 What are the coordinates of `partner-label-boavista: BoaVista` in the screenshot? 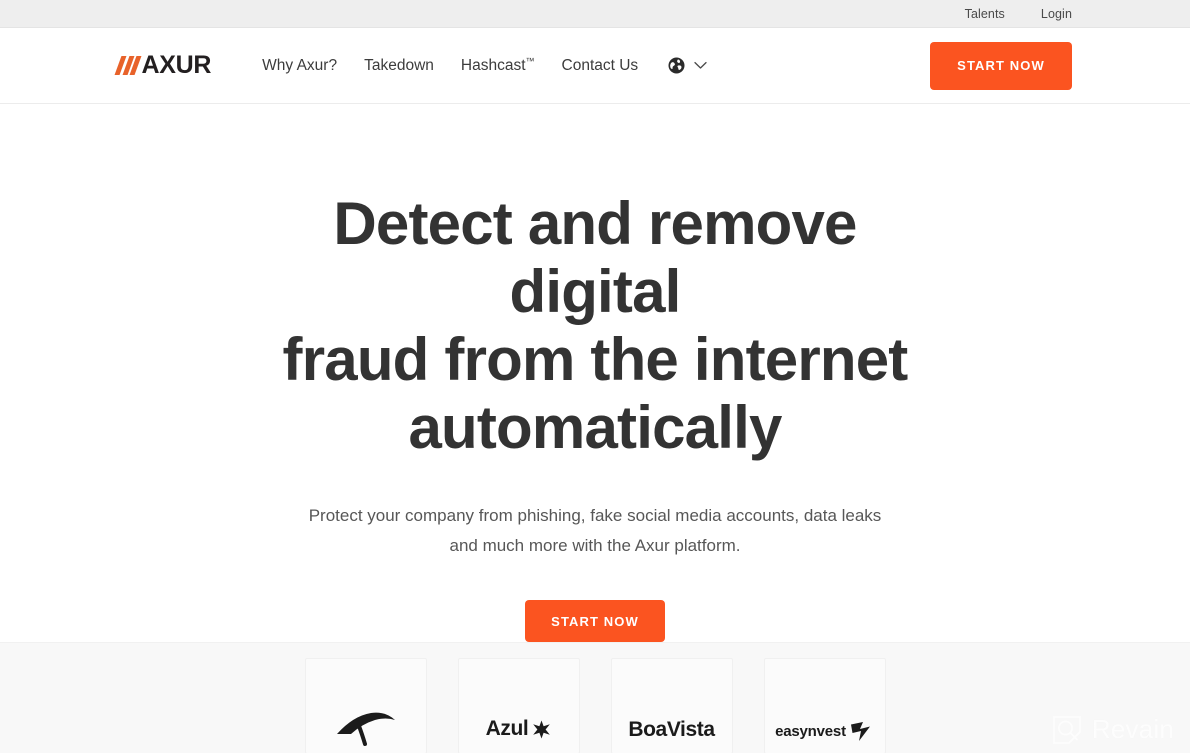 It's located at (671, 729).